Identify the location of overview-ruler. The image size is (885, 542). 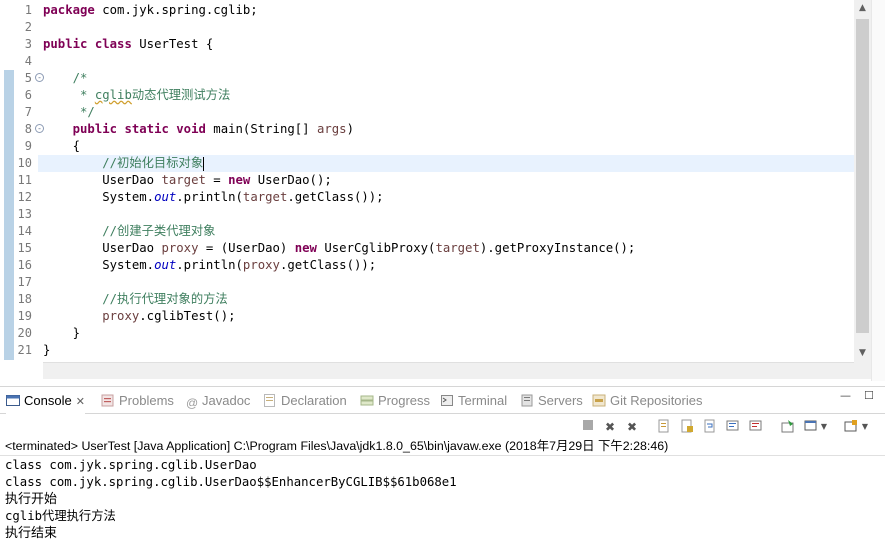
(7, 181).